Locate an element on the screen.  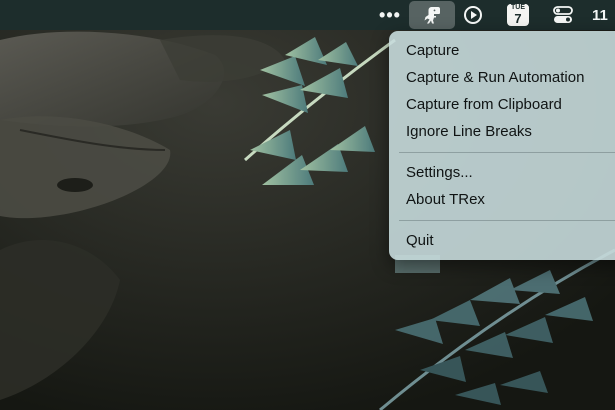
menu-item-capture: Capture is located at coordinates (432, 51).